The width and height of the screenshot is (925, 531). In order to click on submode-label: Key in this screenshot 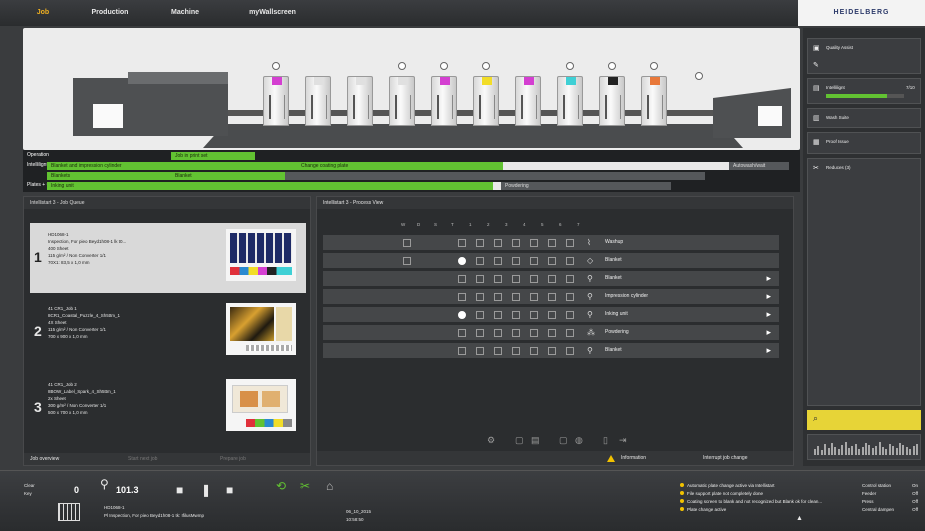, I will do `click(28, 493)`.